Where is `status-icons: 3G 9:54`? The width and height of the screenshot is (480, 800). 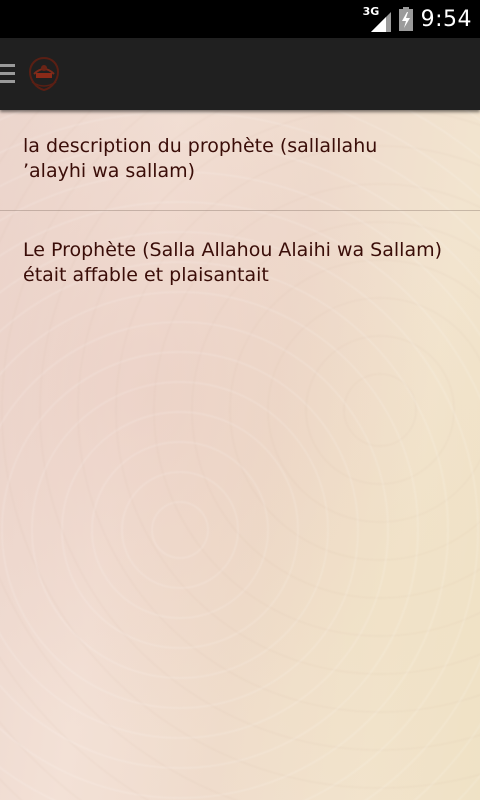 status-icons: 3G 9:54 is located at coordinates (417, 19).